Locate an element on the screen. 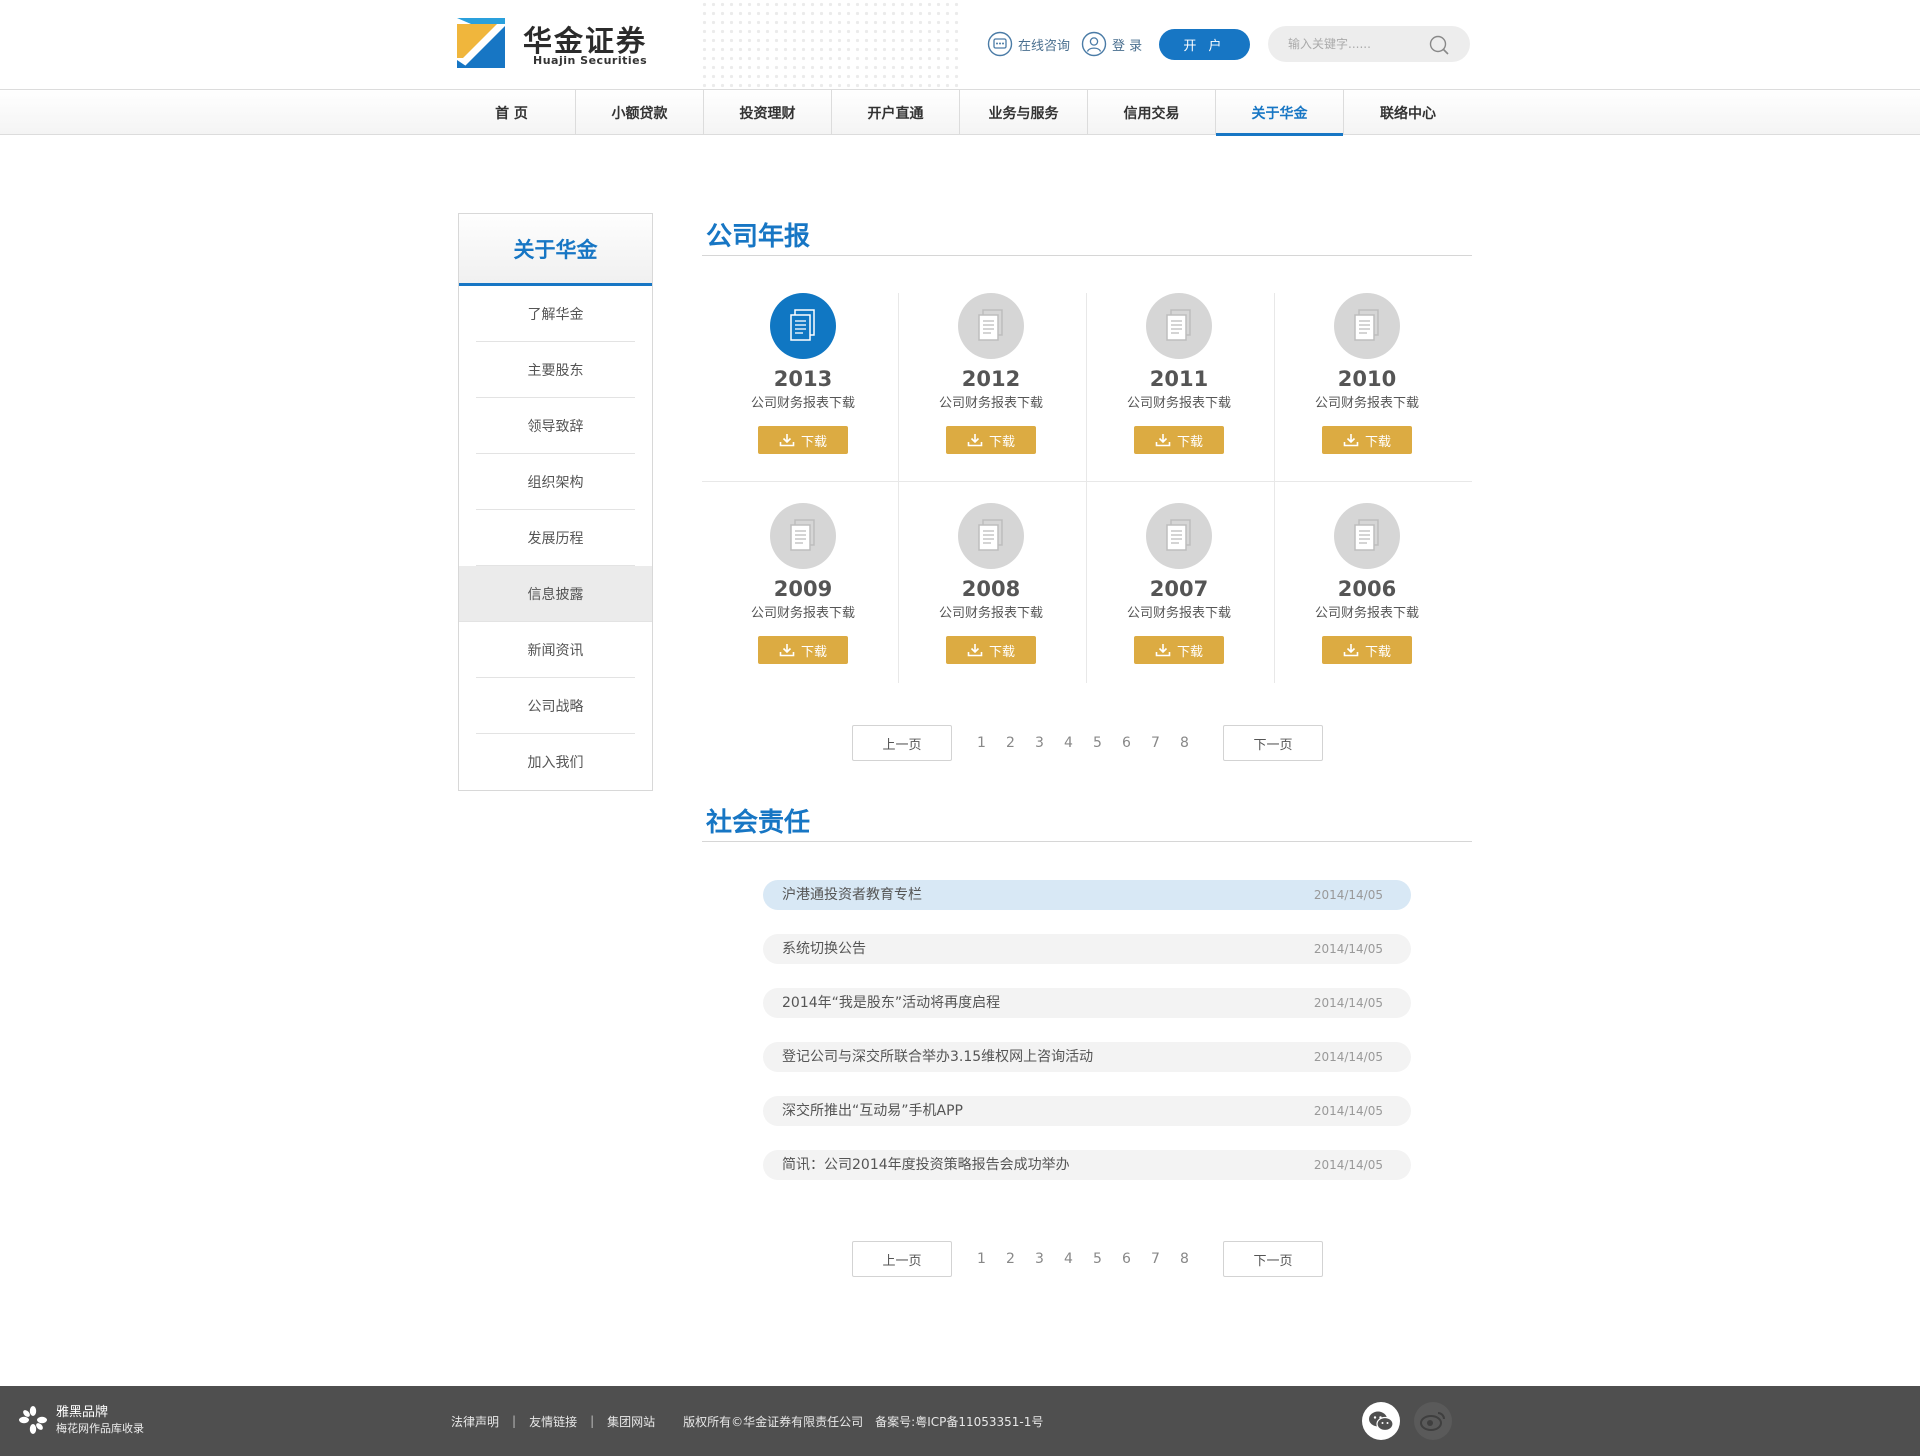 The image size is (1920, 1456). news-item: 登记公司与深交所联合举办3.15维权网上咨询活动 2014/14/05 is located at coordinates (1087, 1057).